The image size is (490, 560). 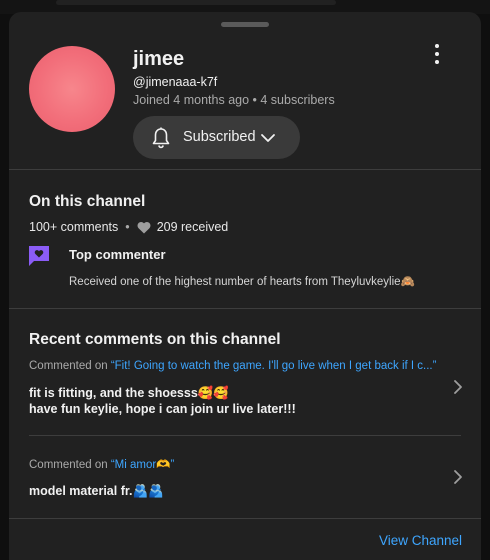 I want to click on on-channel-title: On this channel, so click(x=87, y=201).